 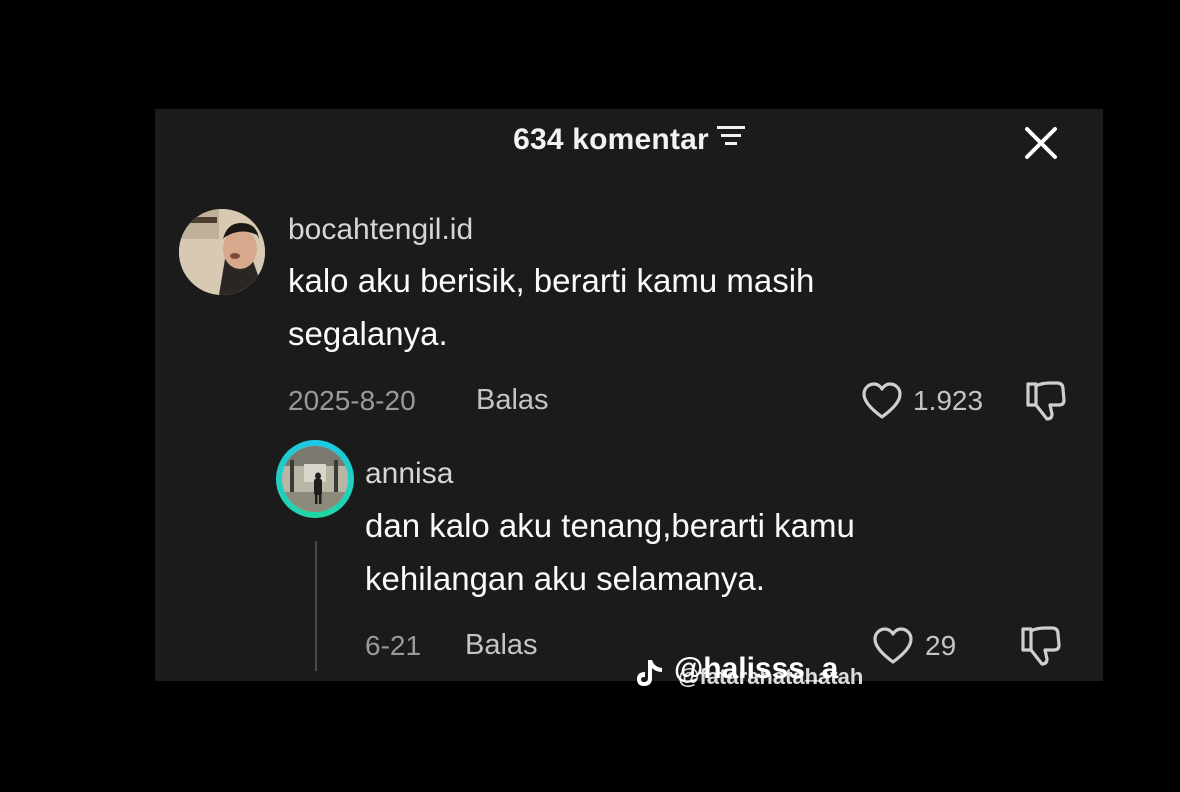 What do you see at coordinates (352, 400) in the screenshot?
I see `comment-date: 2025-8-20` at bounding box center [352, 400].